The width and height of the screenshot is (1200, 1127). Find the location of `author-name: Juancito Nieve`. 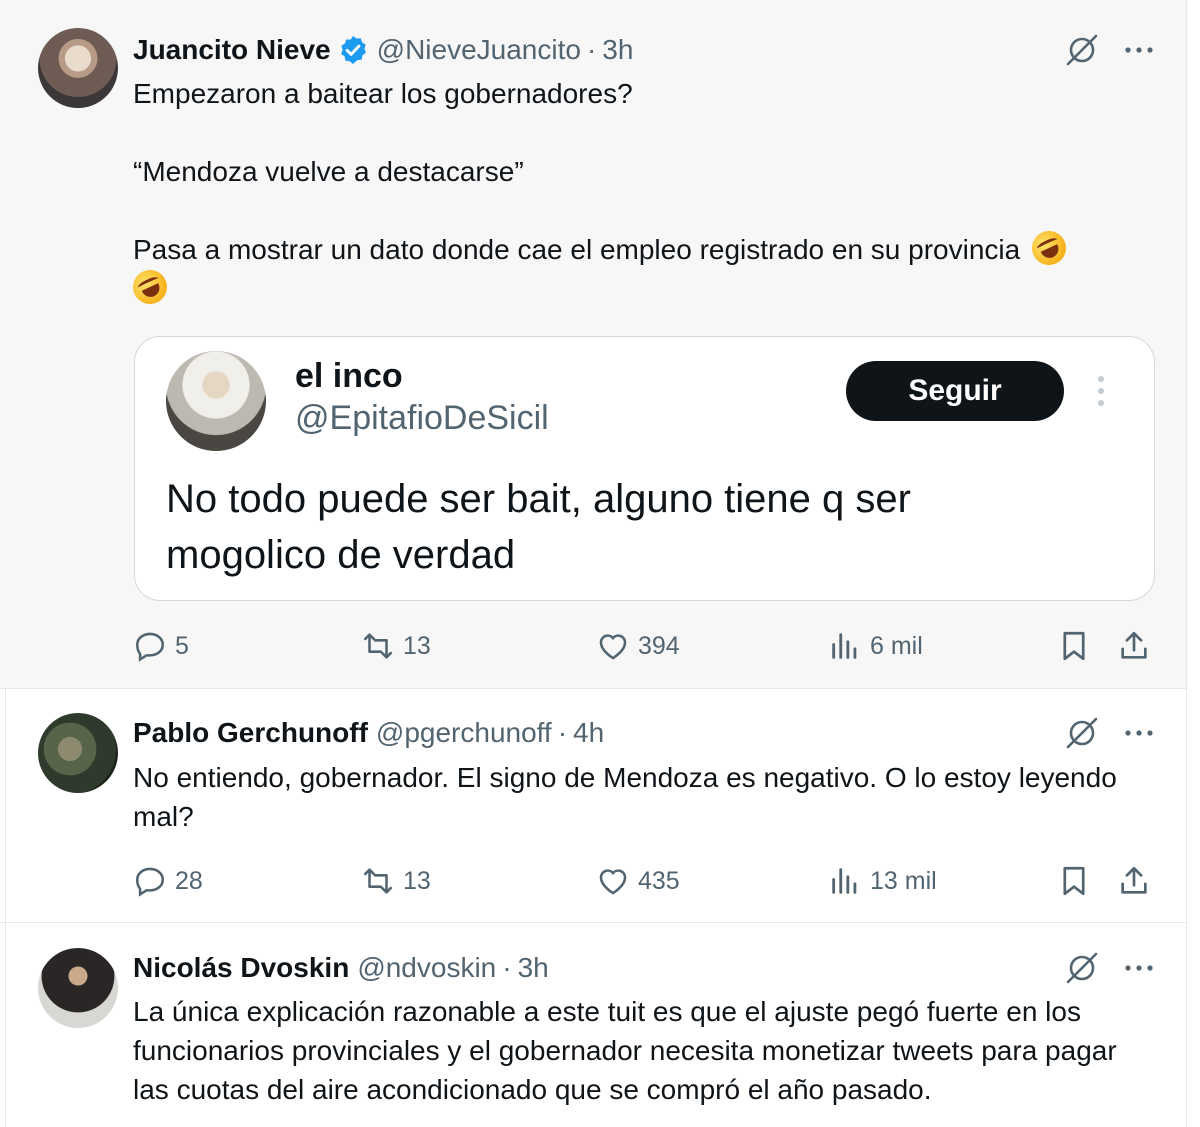

author-name: Juancito Nieve is located at coordinates (232, 50).